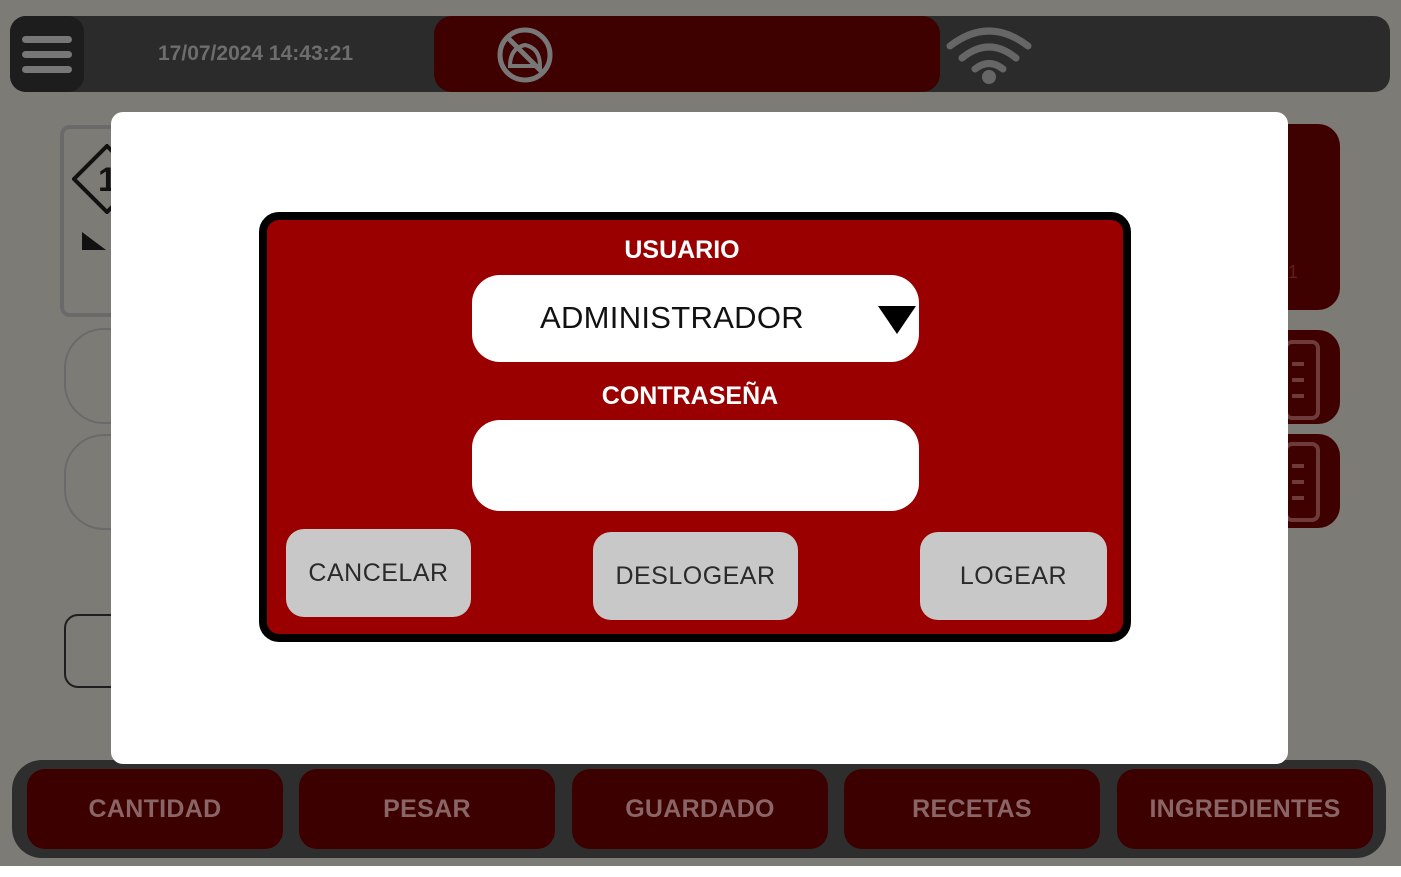 This screenshot has width=1401, height=877. I want to click on menu-button, so click(47, 54).